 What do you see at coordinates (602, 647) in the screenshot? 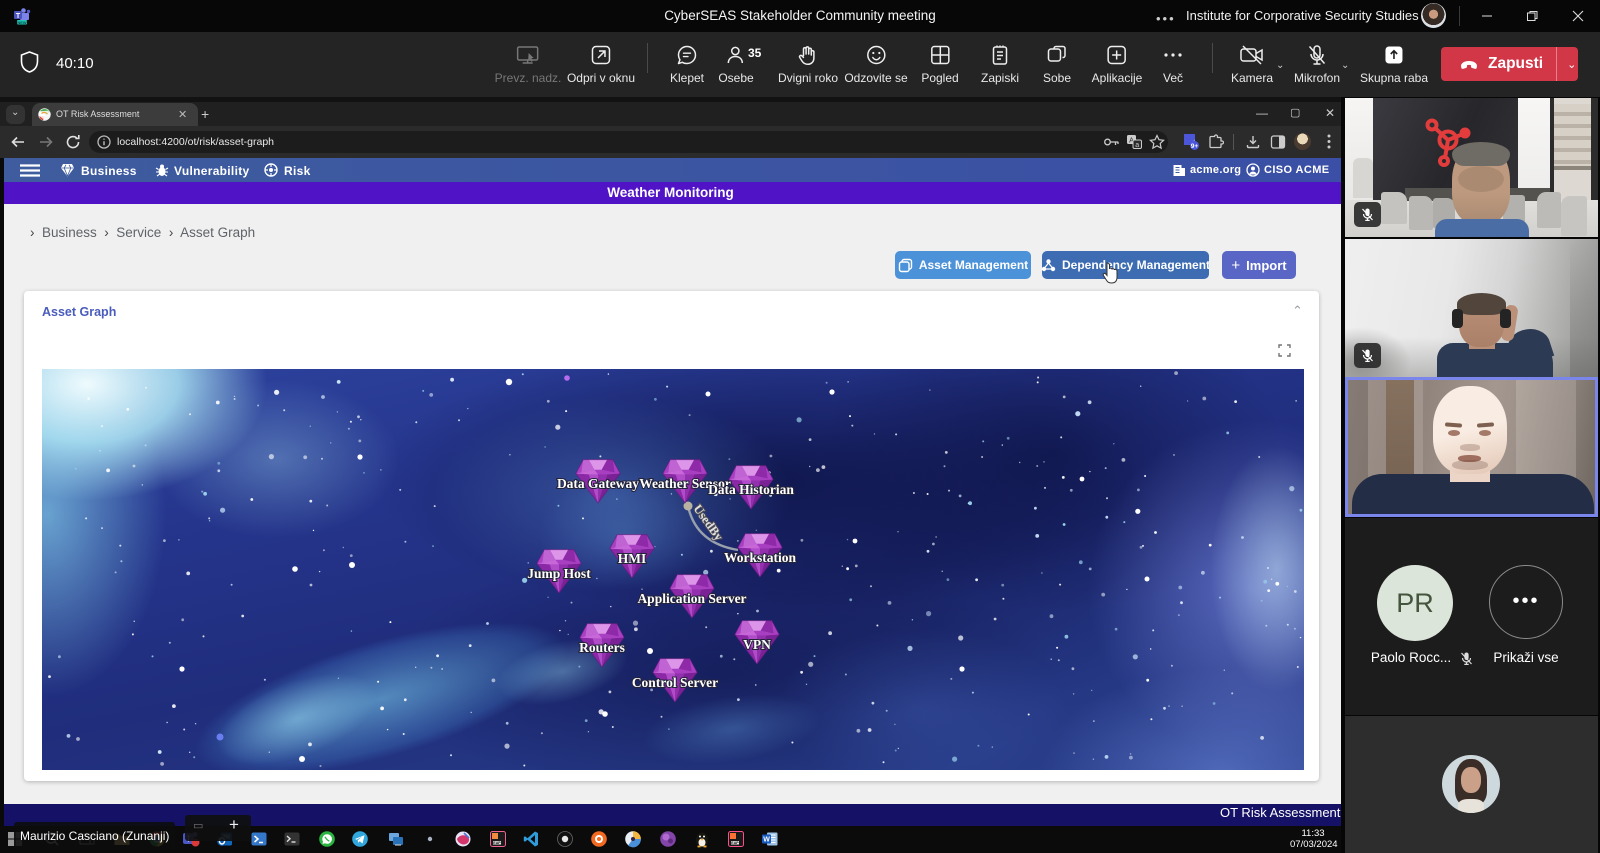
I see `svg-text: Routers` at bounding box center [602, 647].